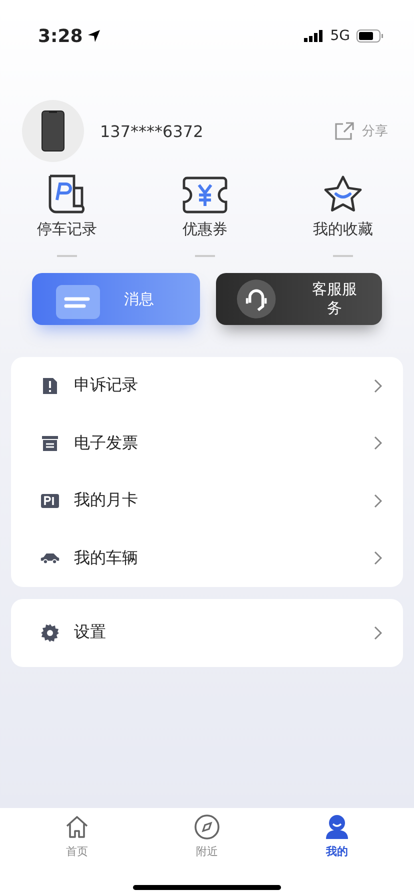  I want to click on quick-link: 优惠券, so click(205, 205).